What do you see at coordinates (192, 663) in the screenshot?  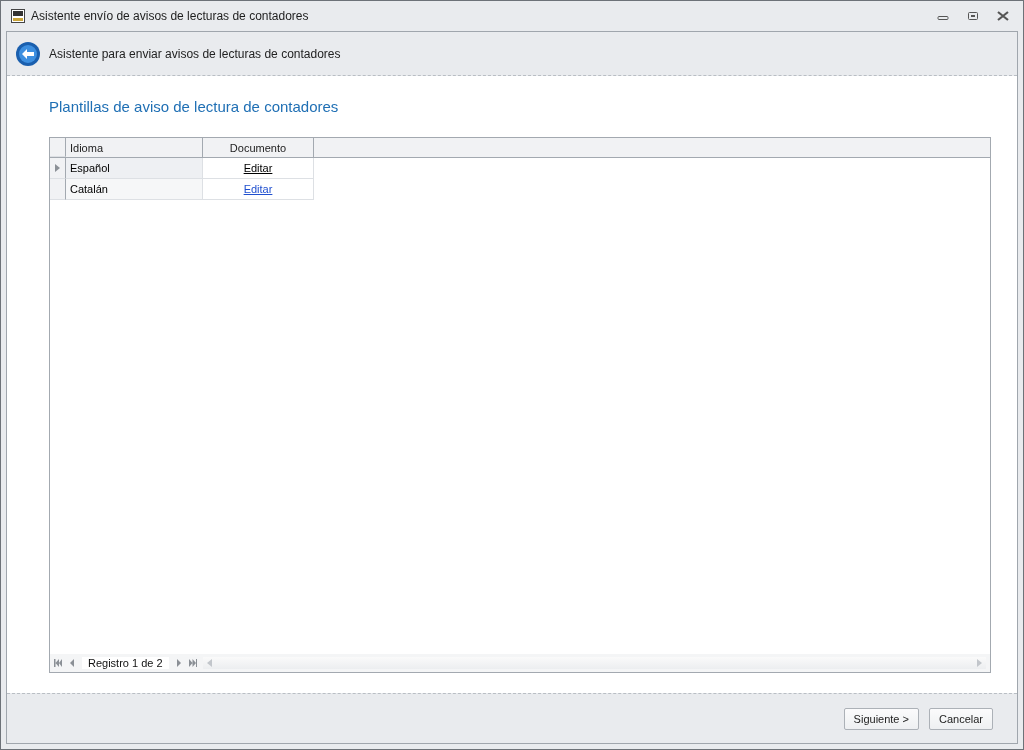 I see `last-record-icon` at bounding box center [192, 663].